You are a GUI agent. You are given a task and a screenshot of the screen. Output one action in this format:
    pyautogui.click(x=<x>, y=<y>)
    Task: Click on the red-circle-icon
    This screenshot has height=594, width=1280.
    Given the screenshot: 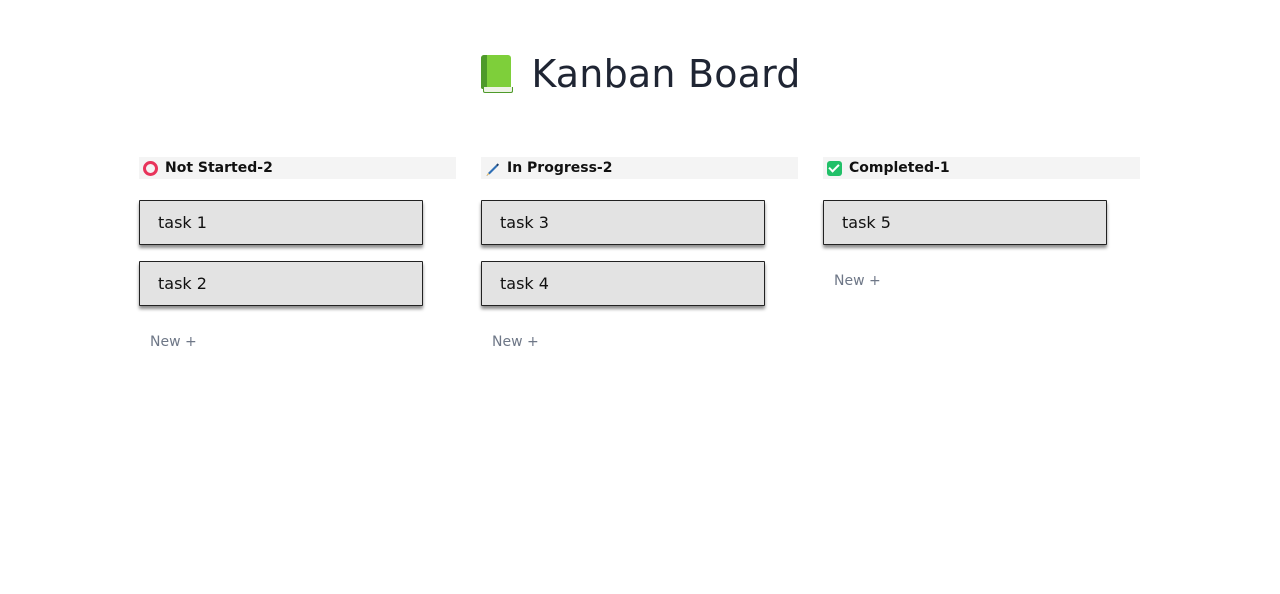 What is the action you would take?
    pyautogui.click(x=150, y=168)
    